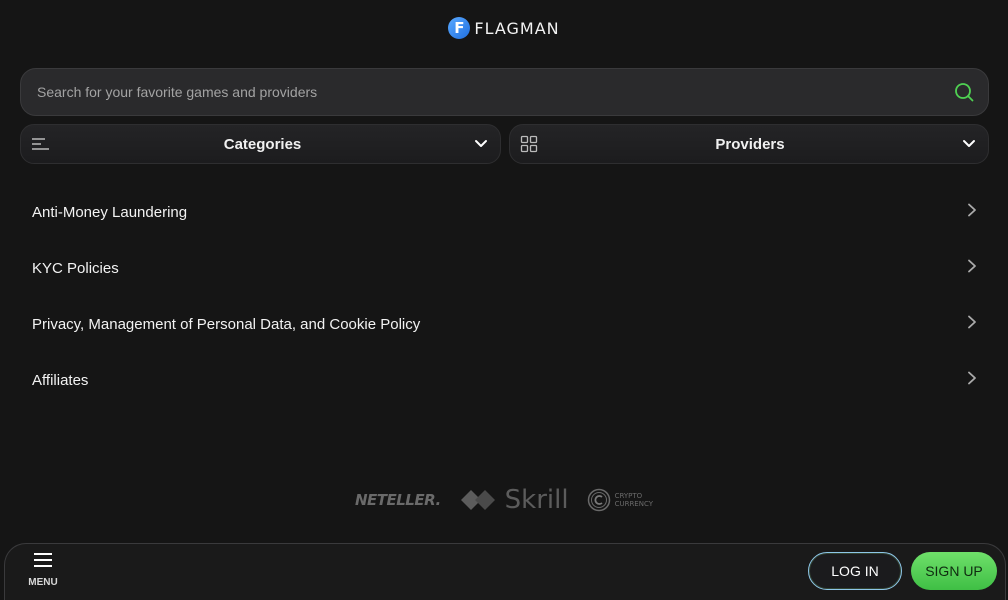  I want to click on link-affiliates: Affiliates, so click(504, 380).